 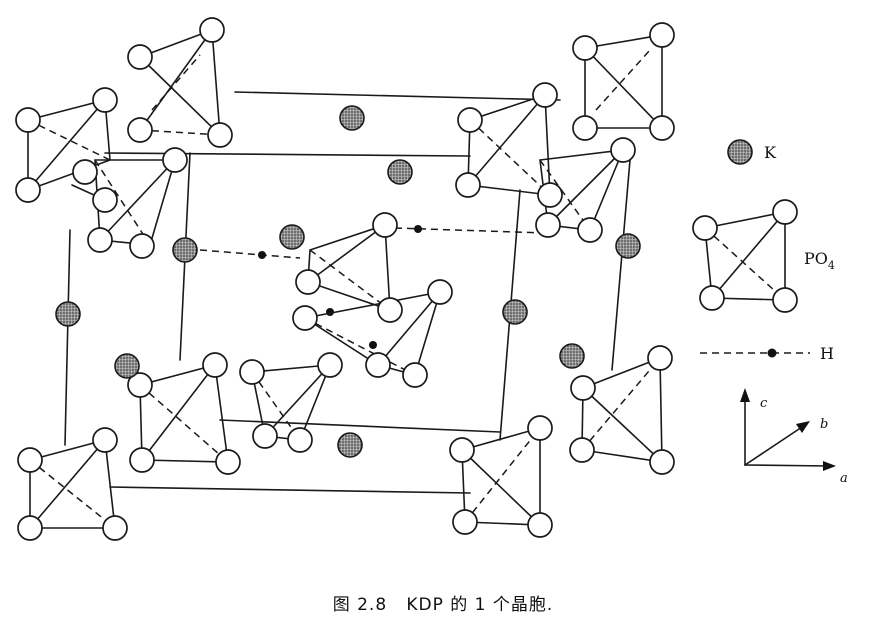 What do you see at coordinates (740, 152) in the screenshot?
I see `legend-k-swatch` at bounding box center [740, 152].